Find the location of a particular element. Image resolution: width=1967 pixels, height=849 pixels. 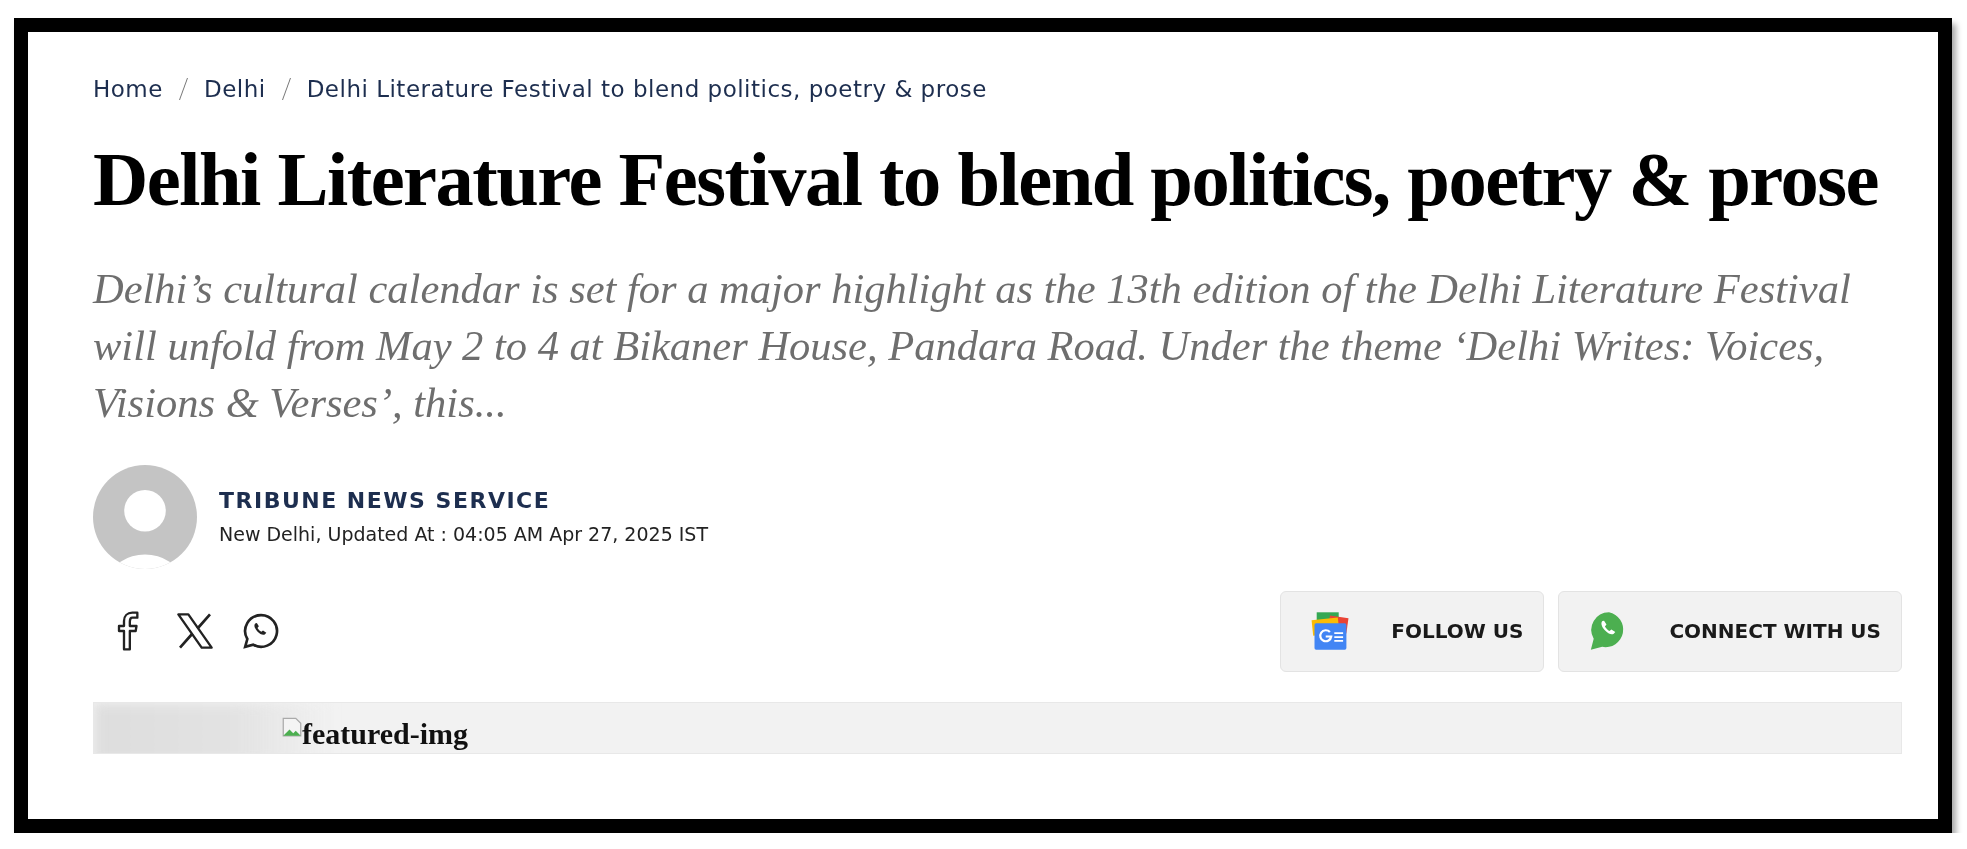

connect-button: CONNECT WITH US is located at coordinates (1730, 631).